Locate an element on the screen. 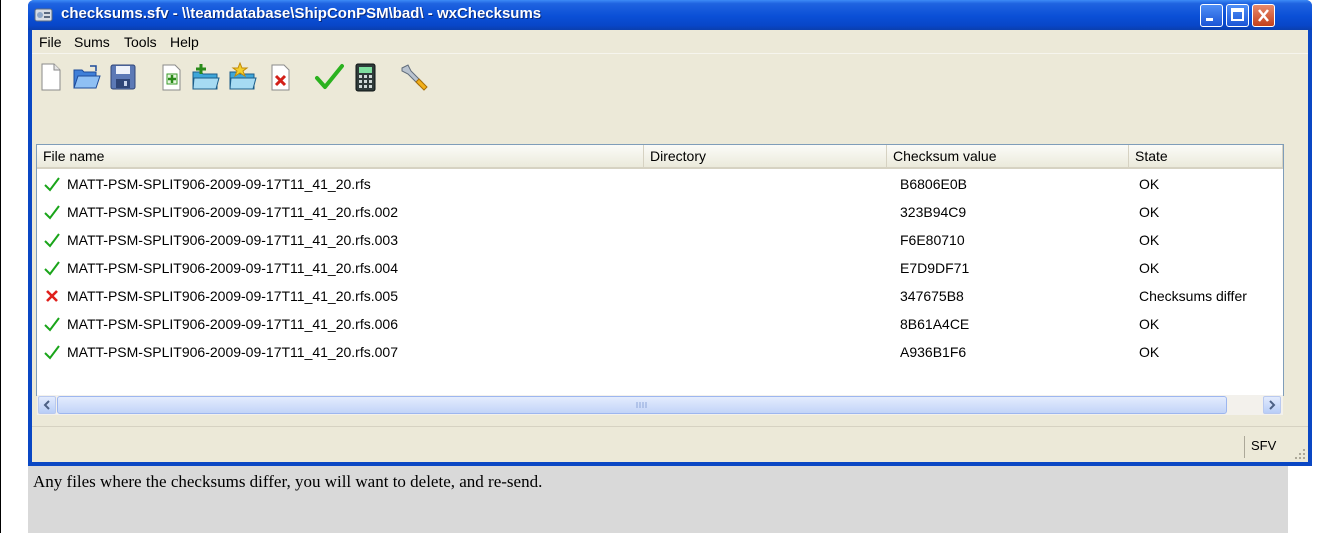 Image resolution: width=1319 pixels, height=533 pixels. calculator-icon is located at coordinates (365, 77).